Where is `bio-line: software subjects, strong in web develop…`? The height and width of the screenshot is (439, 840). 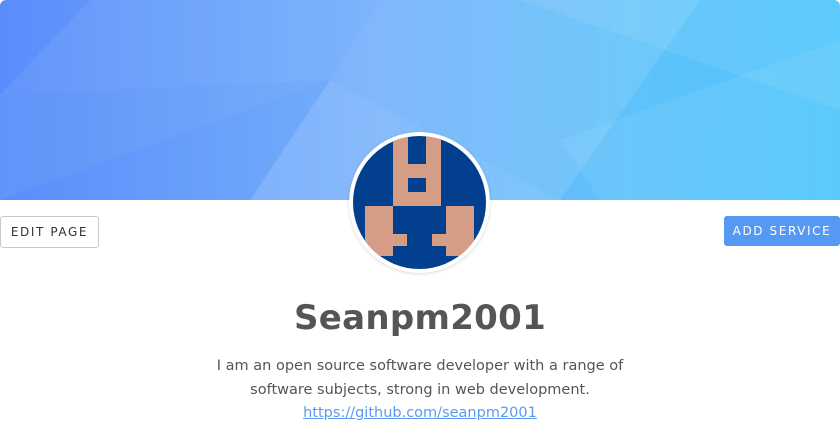
bio-line: software subjects, strong in web develop… is located at coordinates (420, 390).